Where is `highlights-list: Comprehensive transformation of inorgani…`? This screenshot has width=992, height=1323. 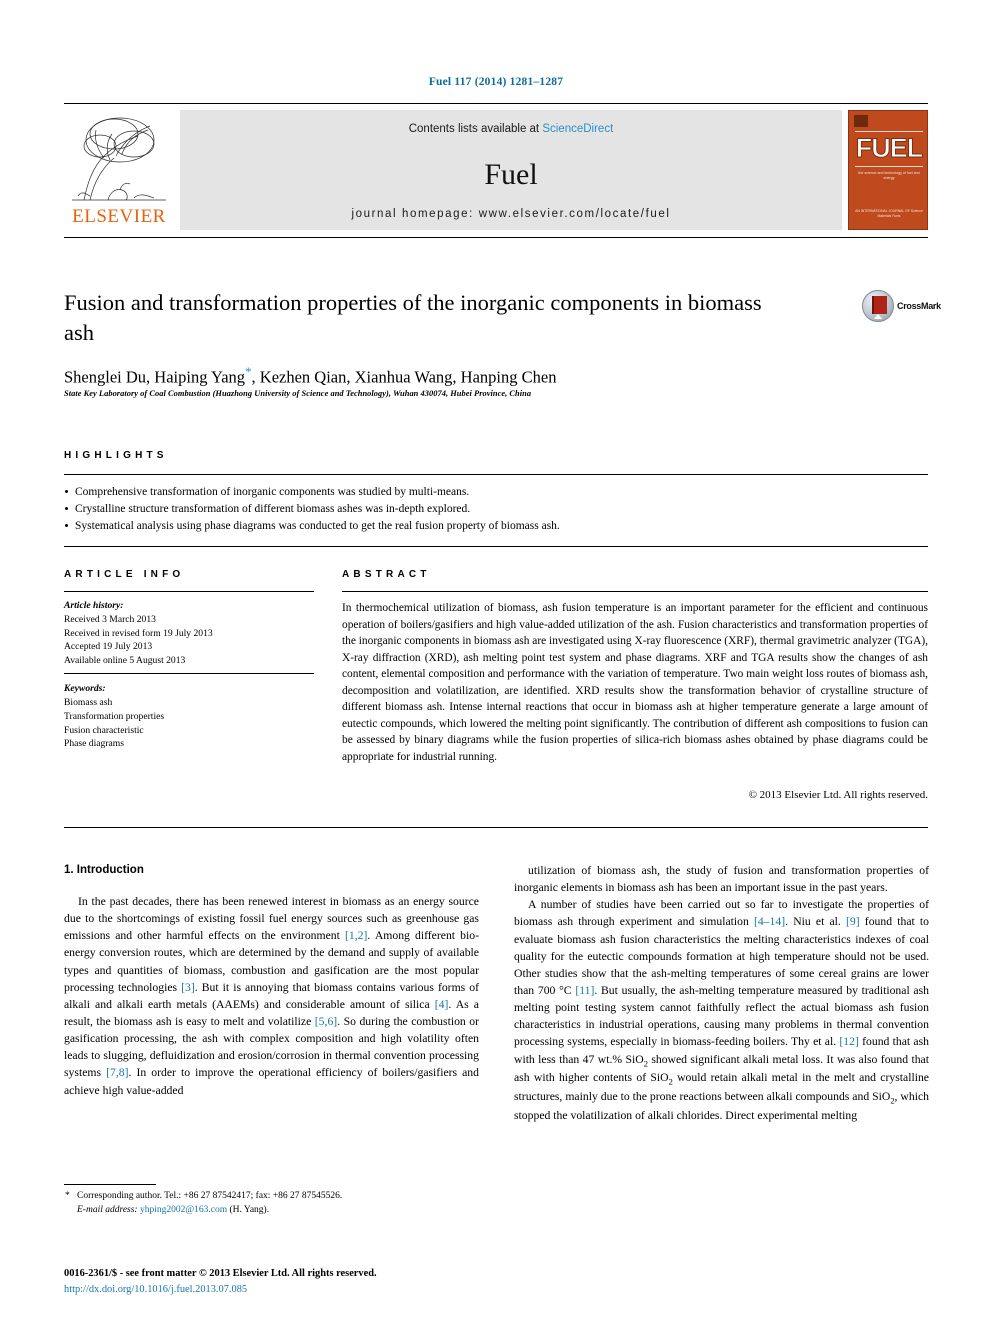 highlights-list: Comprehensive transformation of inorgani… is located at coordinates (474, 509).